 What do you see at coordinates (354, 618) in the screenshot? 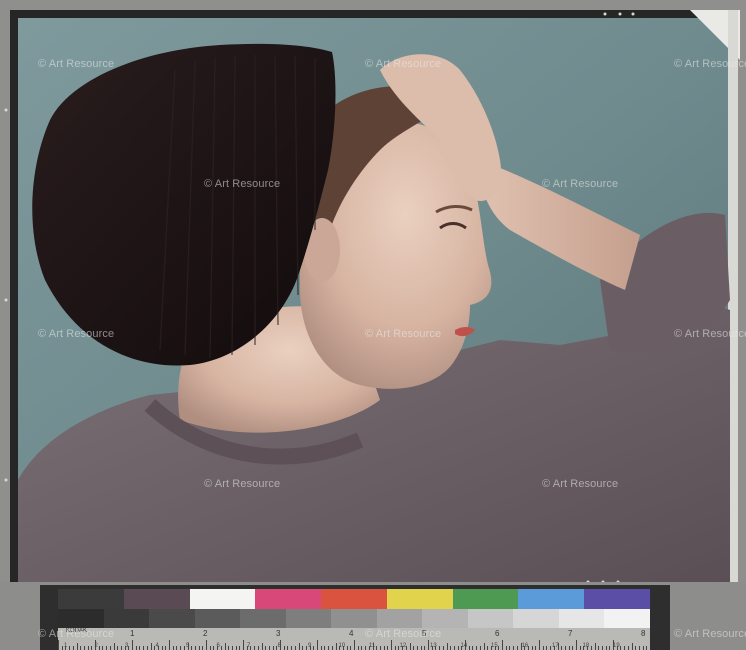
I see `grayscale-reference-bar` at bounding box center [354, 618].